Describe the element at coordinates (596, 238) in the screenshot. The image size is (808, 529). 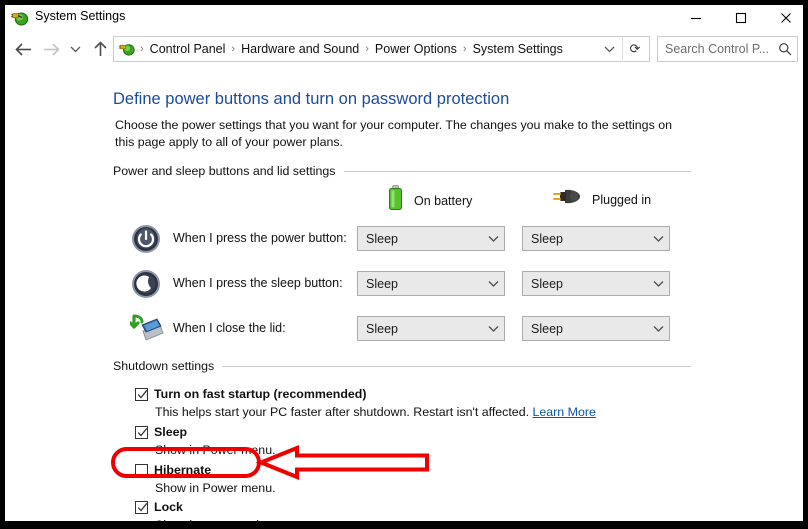
I see `power-button-plugged-in-dropdown: Sleep` at that location.